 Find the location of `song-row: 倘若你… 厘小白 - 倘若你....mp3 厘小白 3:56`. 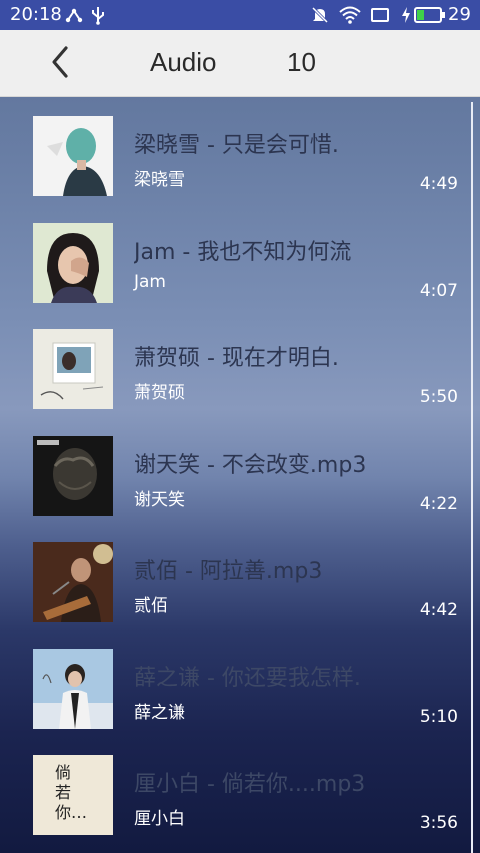

song-row: 倘若你… 厘小白 - 倘若你....mp3 厘小白 3:56 is located at coordinates (240, 788).